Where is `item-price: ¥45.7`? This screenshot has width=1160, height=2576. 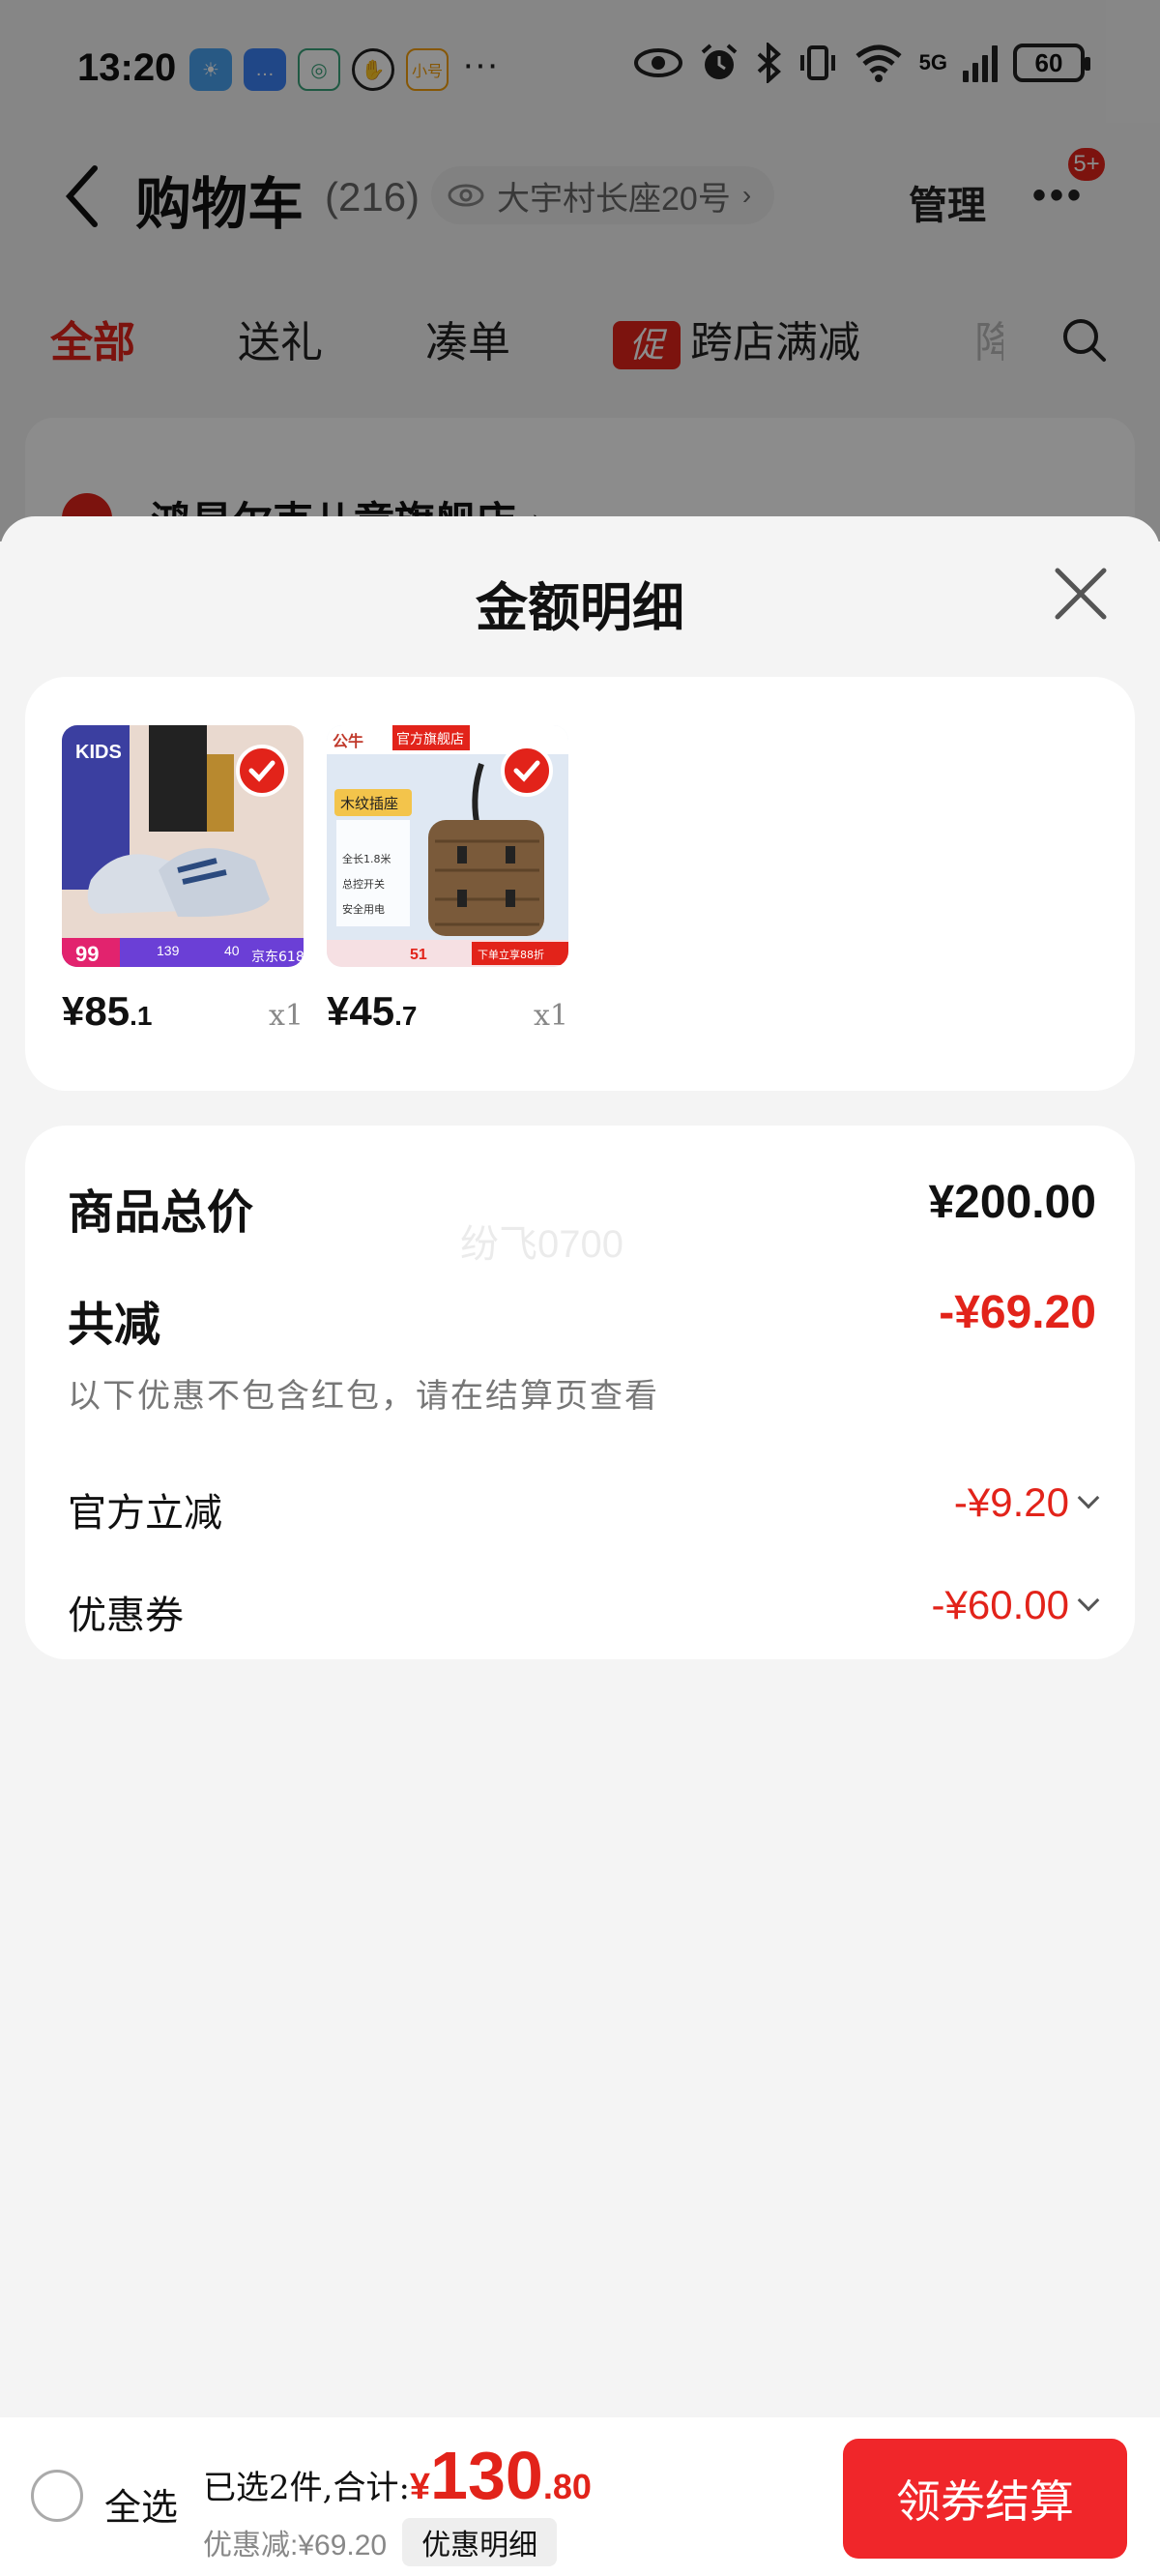
item-price: ¥45.7 is located at coordinates (372, 1011).